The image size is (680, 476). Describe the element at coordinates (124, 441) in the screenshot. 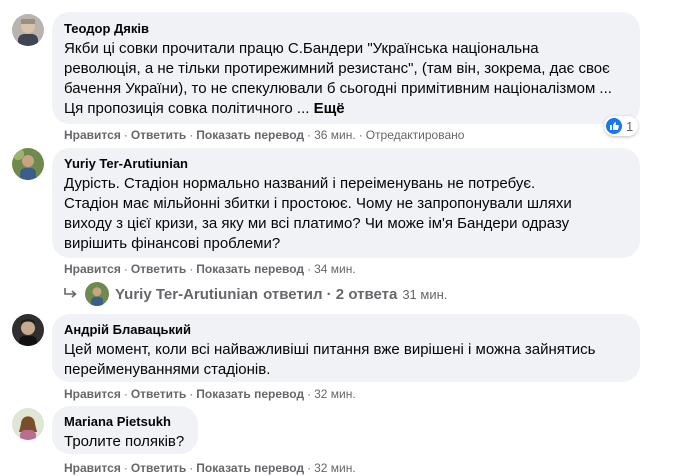

I see `comment-text: Тролите поляків?` at that location.